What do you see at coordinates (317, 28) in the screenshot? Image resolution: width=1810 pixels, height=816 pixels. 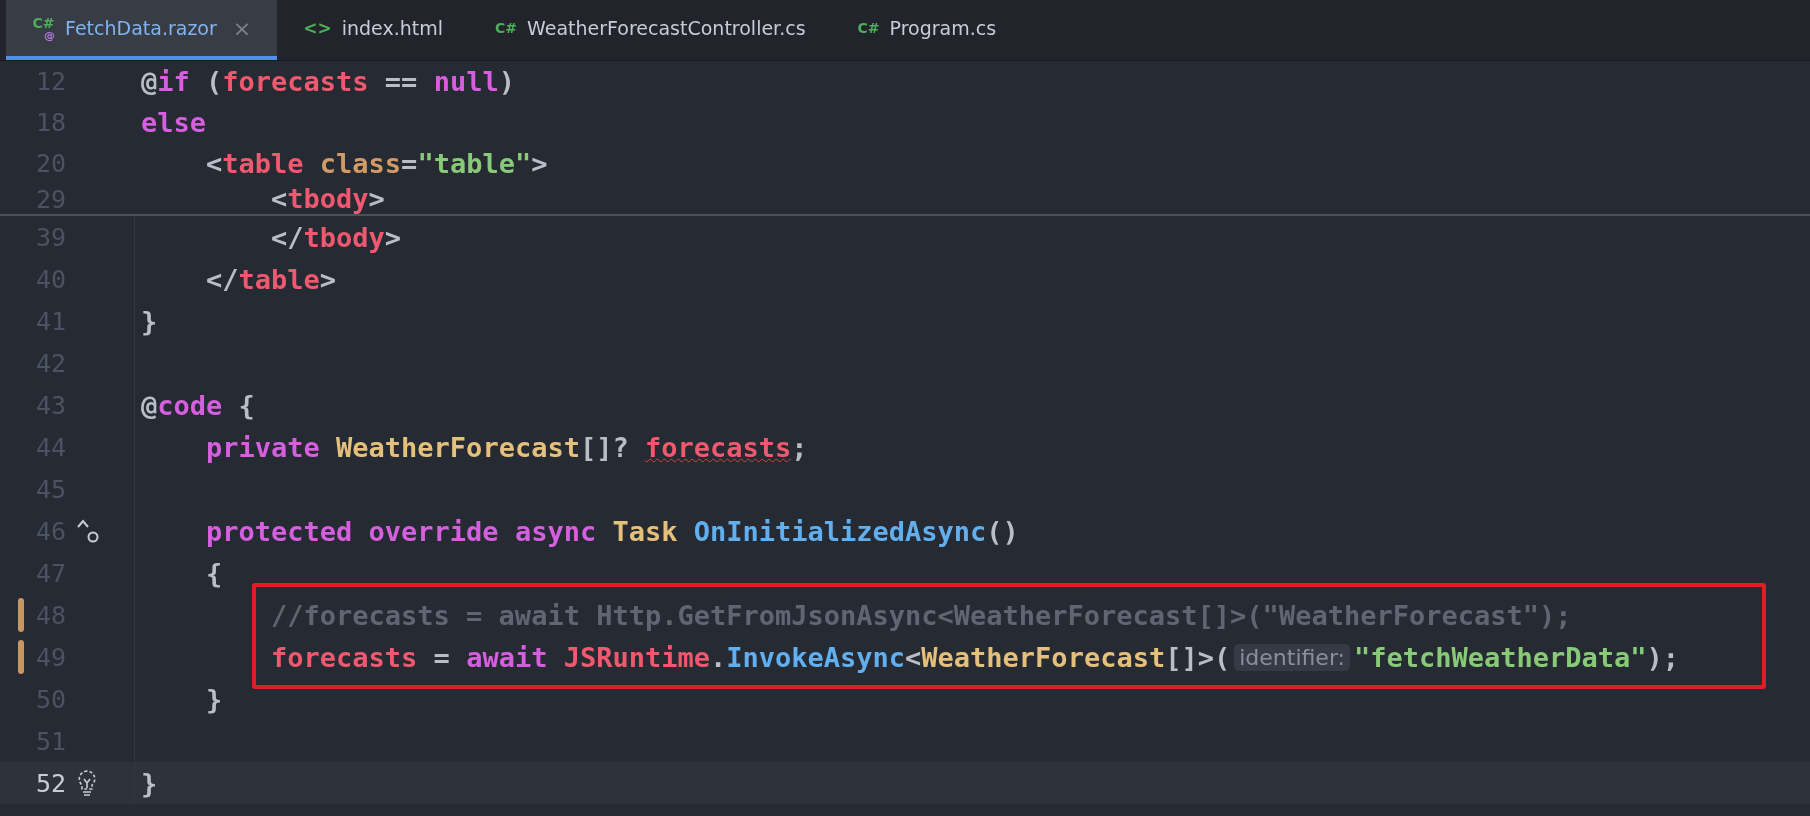 I see `file-type-icon: <>` at bounding box center [317, 28].